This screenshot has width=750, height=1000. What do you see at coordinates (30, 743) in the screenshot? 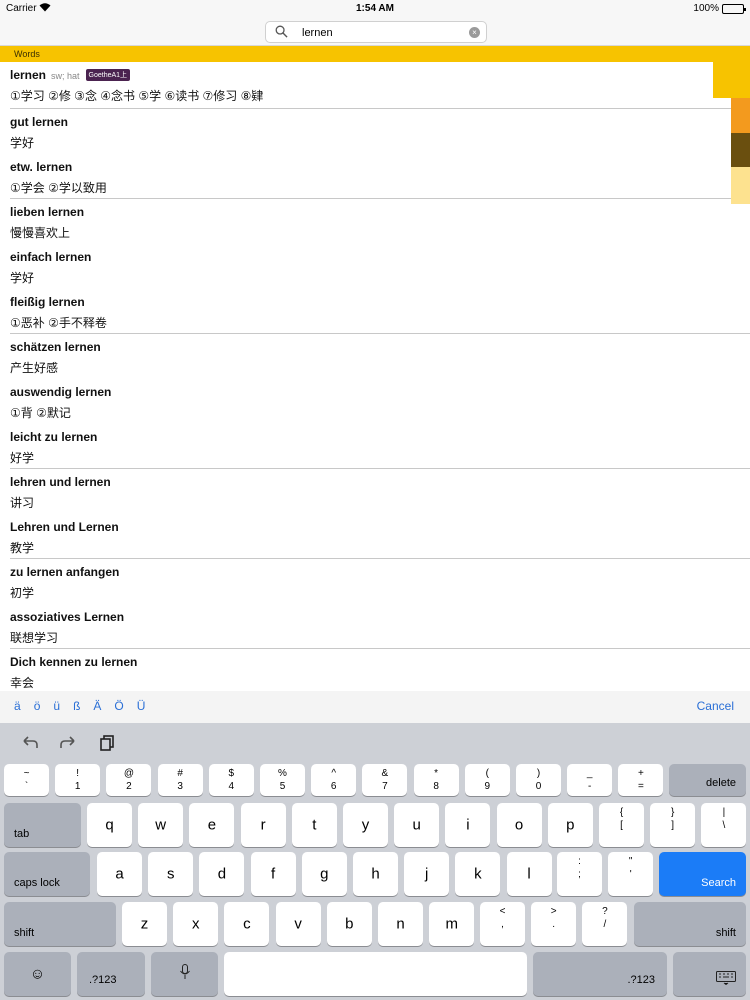
I see `undo-icon` at bounding box center [30, 743].